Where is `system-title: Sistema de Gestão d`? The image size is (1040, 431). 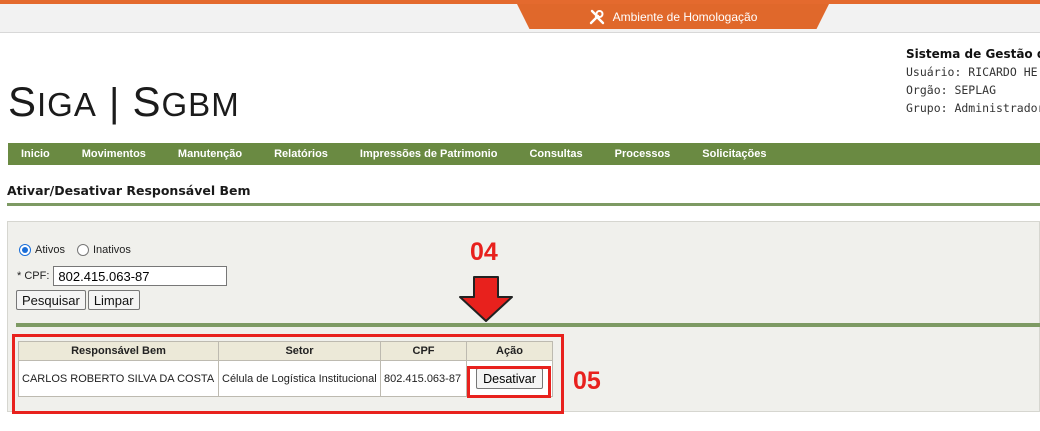
system-title: Sistema de Gestão d is located at coordinates (973, 54).